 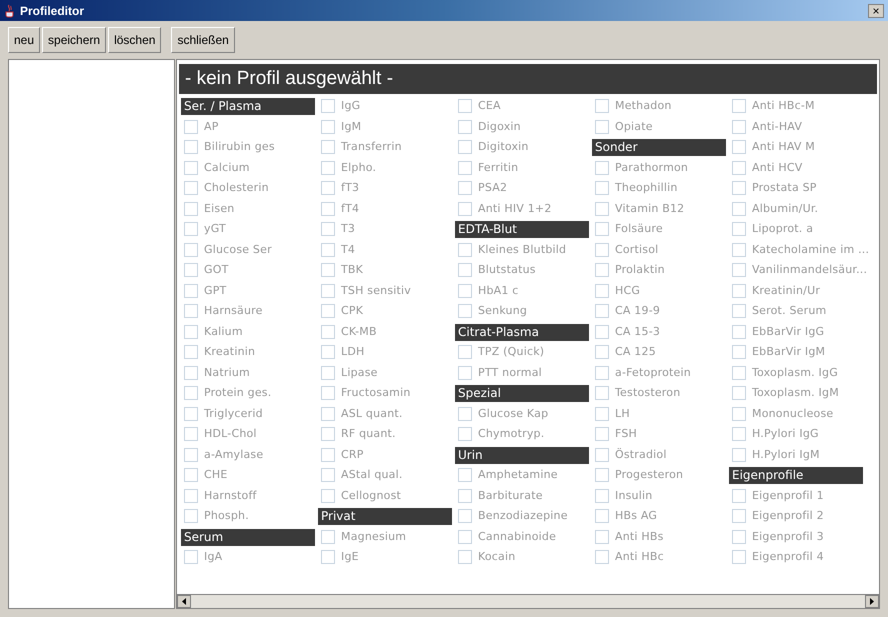 I want to click on horizontal-scrollbar, so click(x=528, y=601).